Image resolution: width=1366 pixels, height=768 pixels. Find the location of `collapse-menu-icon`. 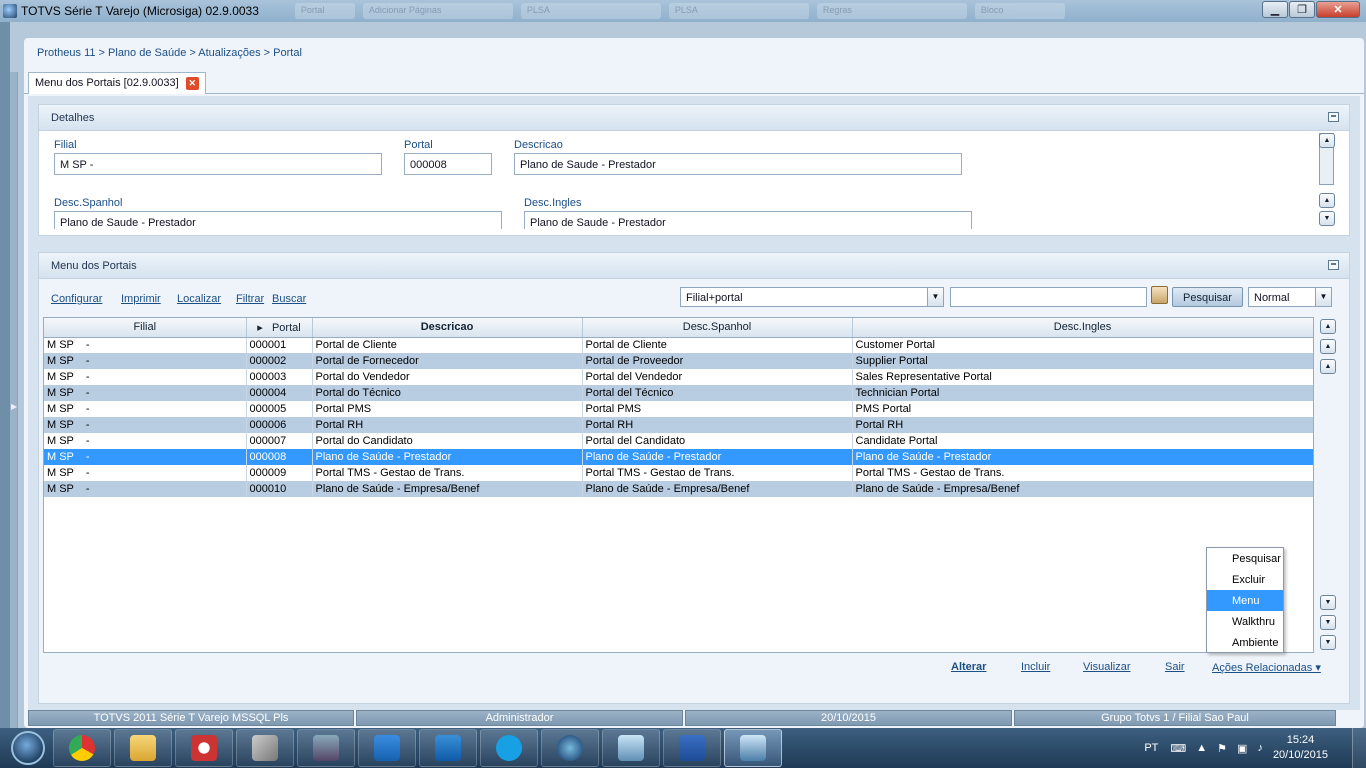

collapse-menu-icon is located at coordinates (1333, 265).